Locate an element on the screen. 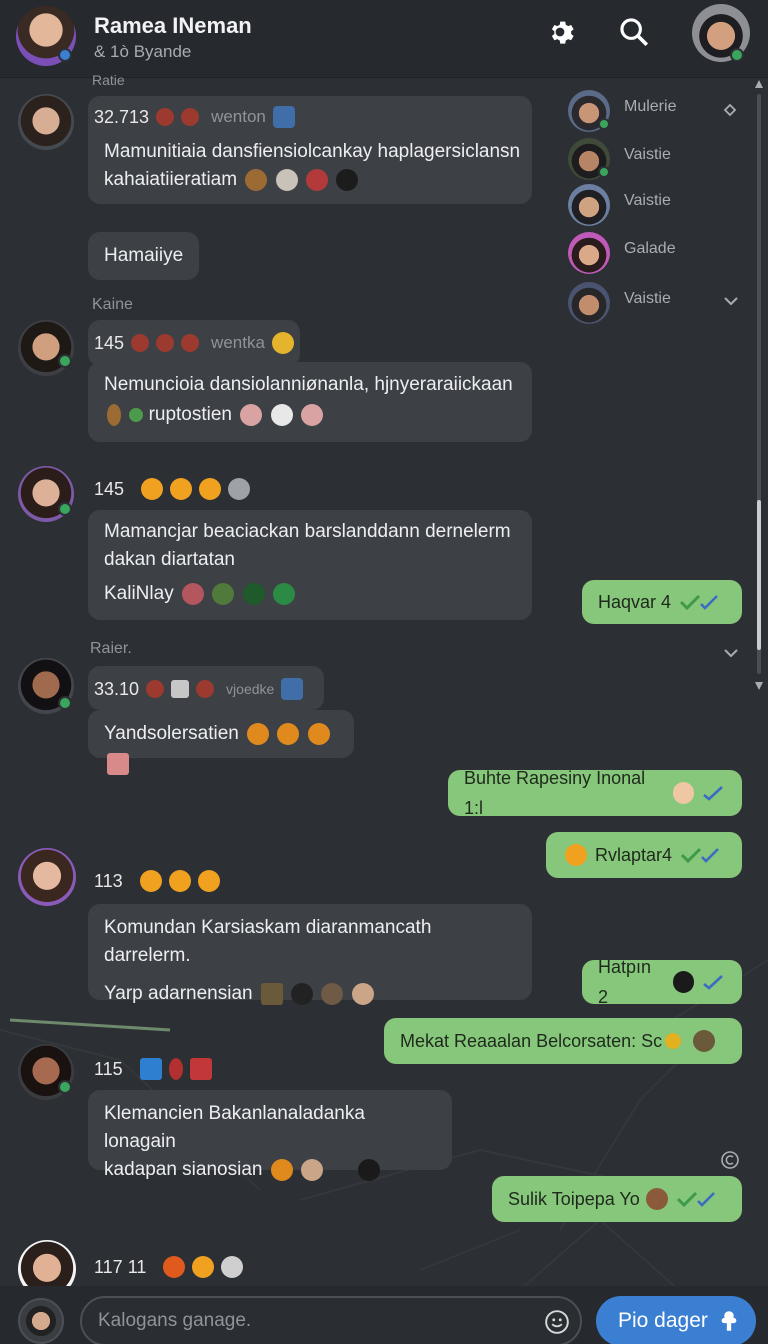 The height and width of the screenshot is (1344, 768). message-line-text: ruptostien is located at coordinates (190, 414).